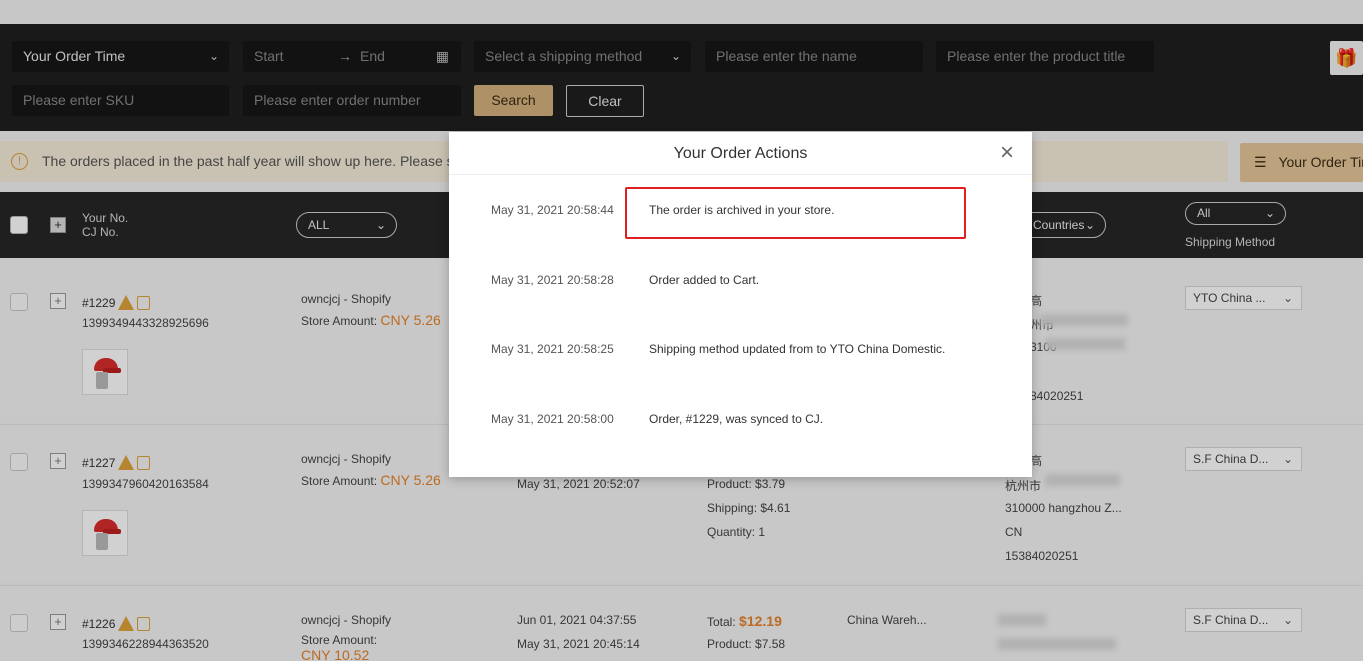 The height and width of the screenshot is (661, 1363). Describe the element at coordinates (552, 280) in the screenshot. I see `action-time: May 31, 2021 20:58:28` at that location.